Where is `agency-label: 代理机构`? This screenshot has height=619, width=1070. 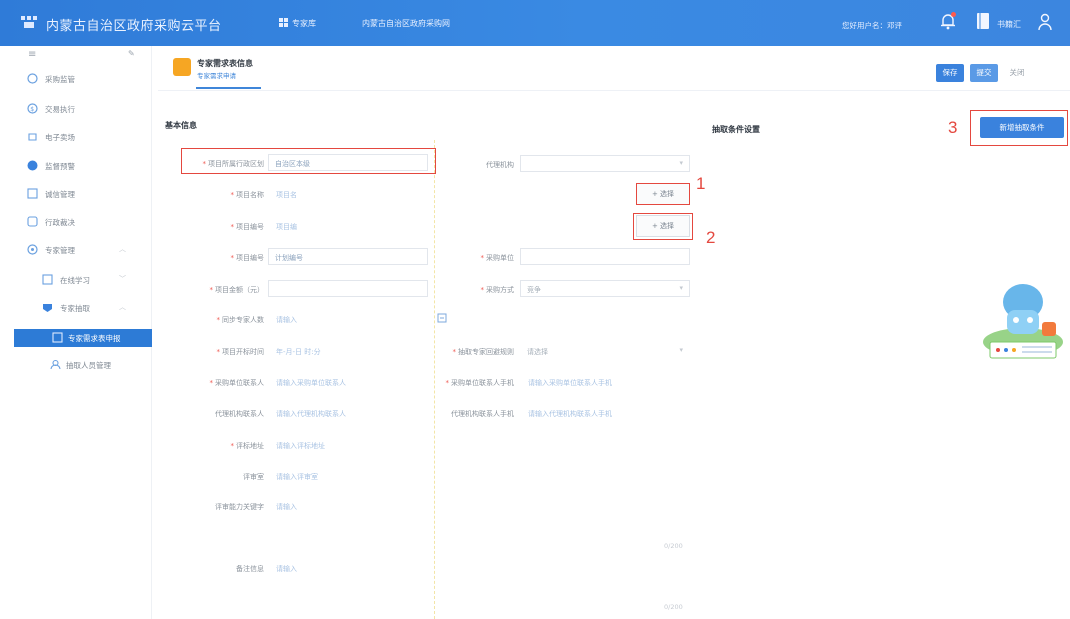 agency-label: 代理机构 is located at coordinates (500, 165).